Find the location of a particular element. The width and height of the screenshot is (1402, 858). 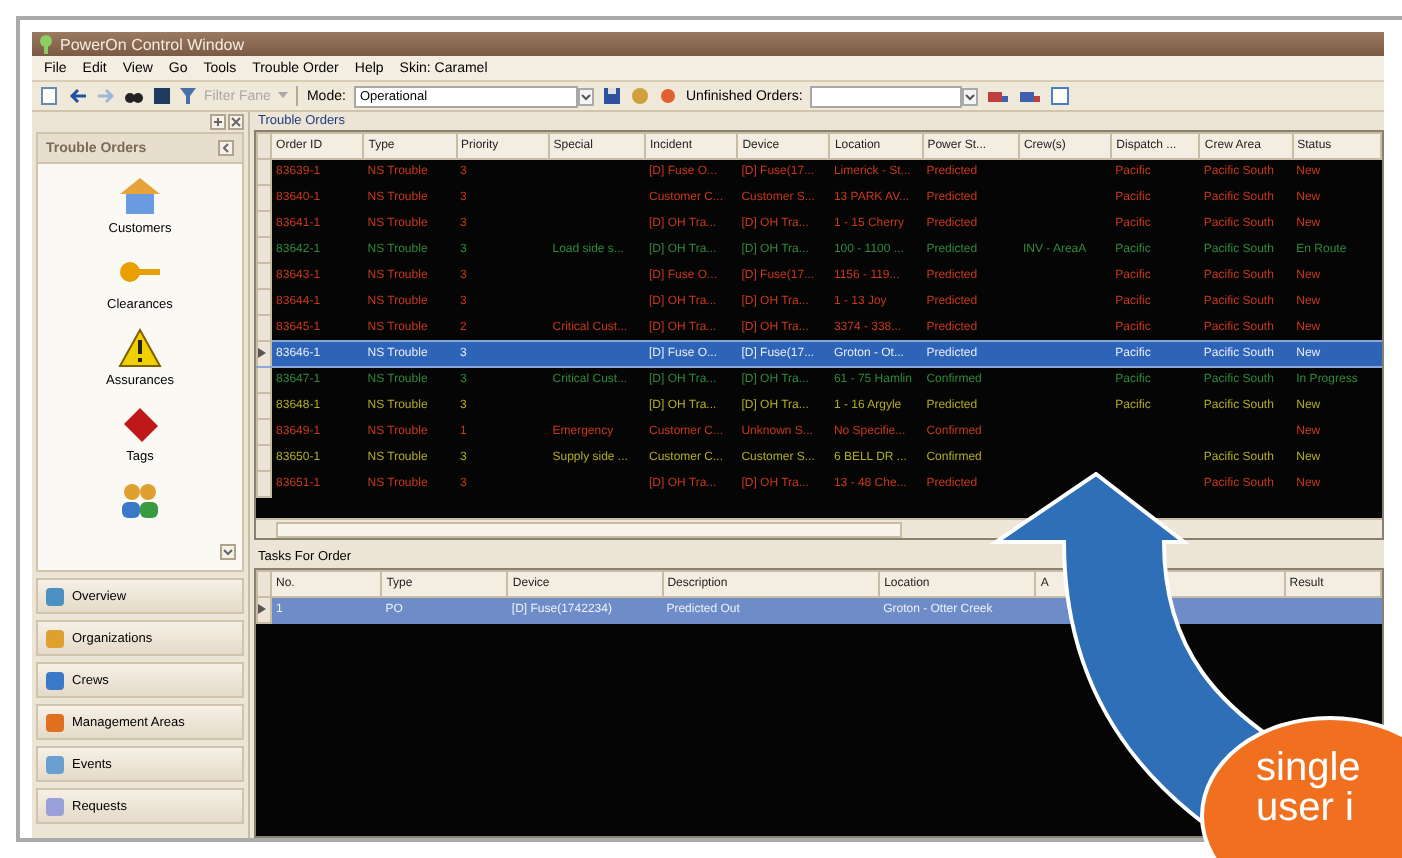

app-icon is located at coordinates (46, 44).